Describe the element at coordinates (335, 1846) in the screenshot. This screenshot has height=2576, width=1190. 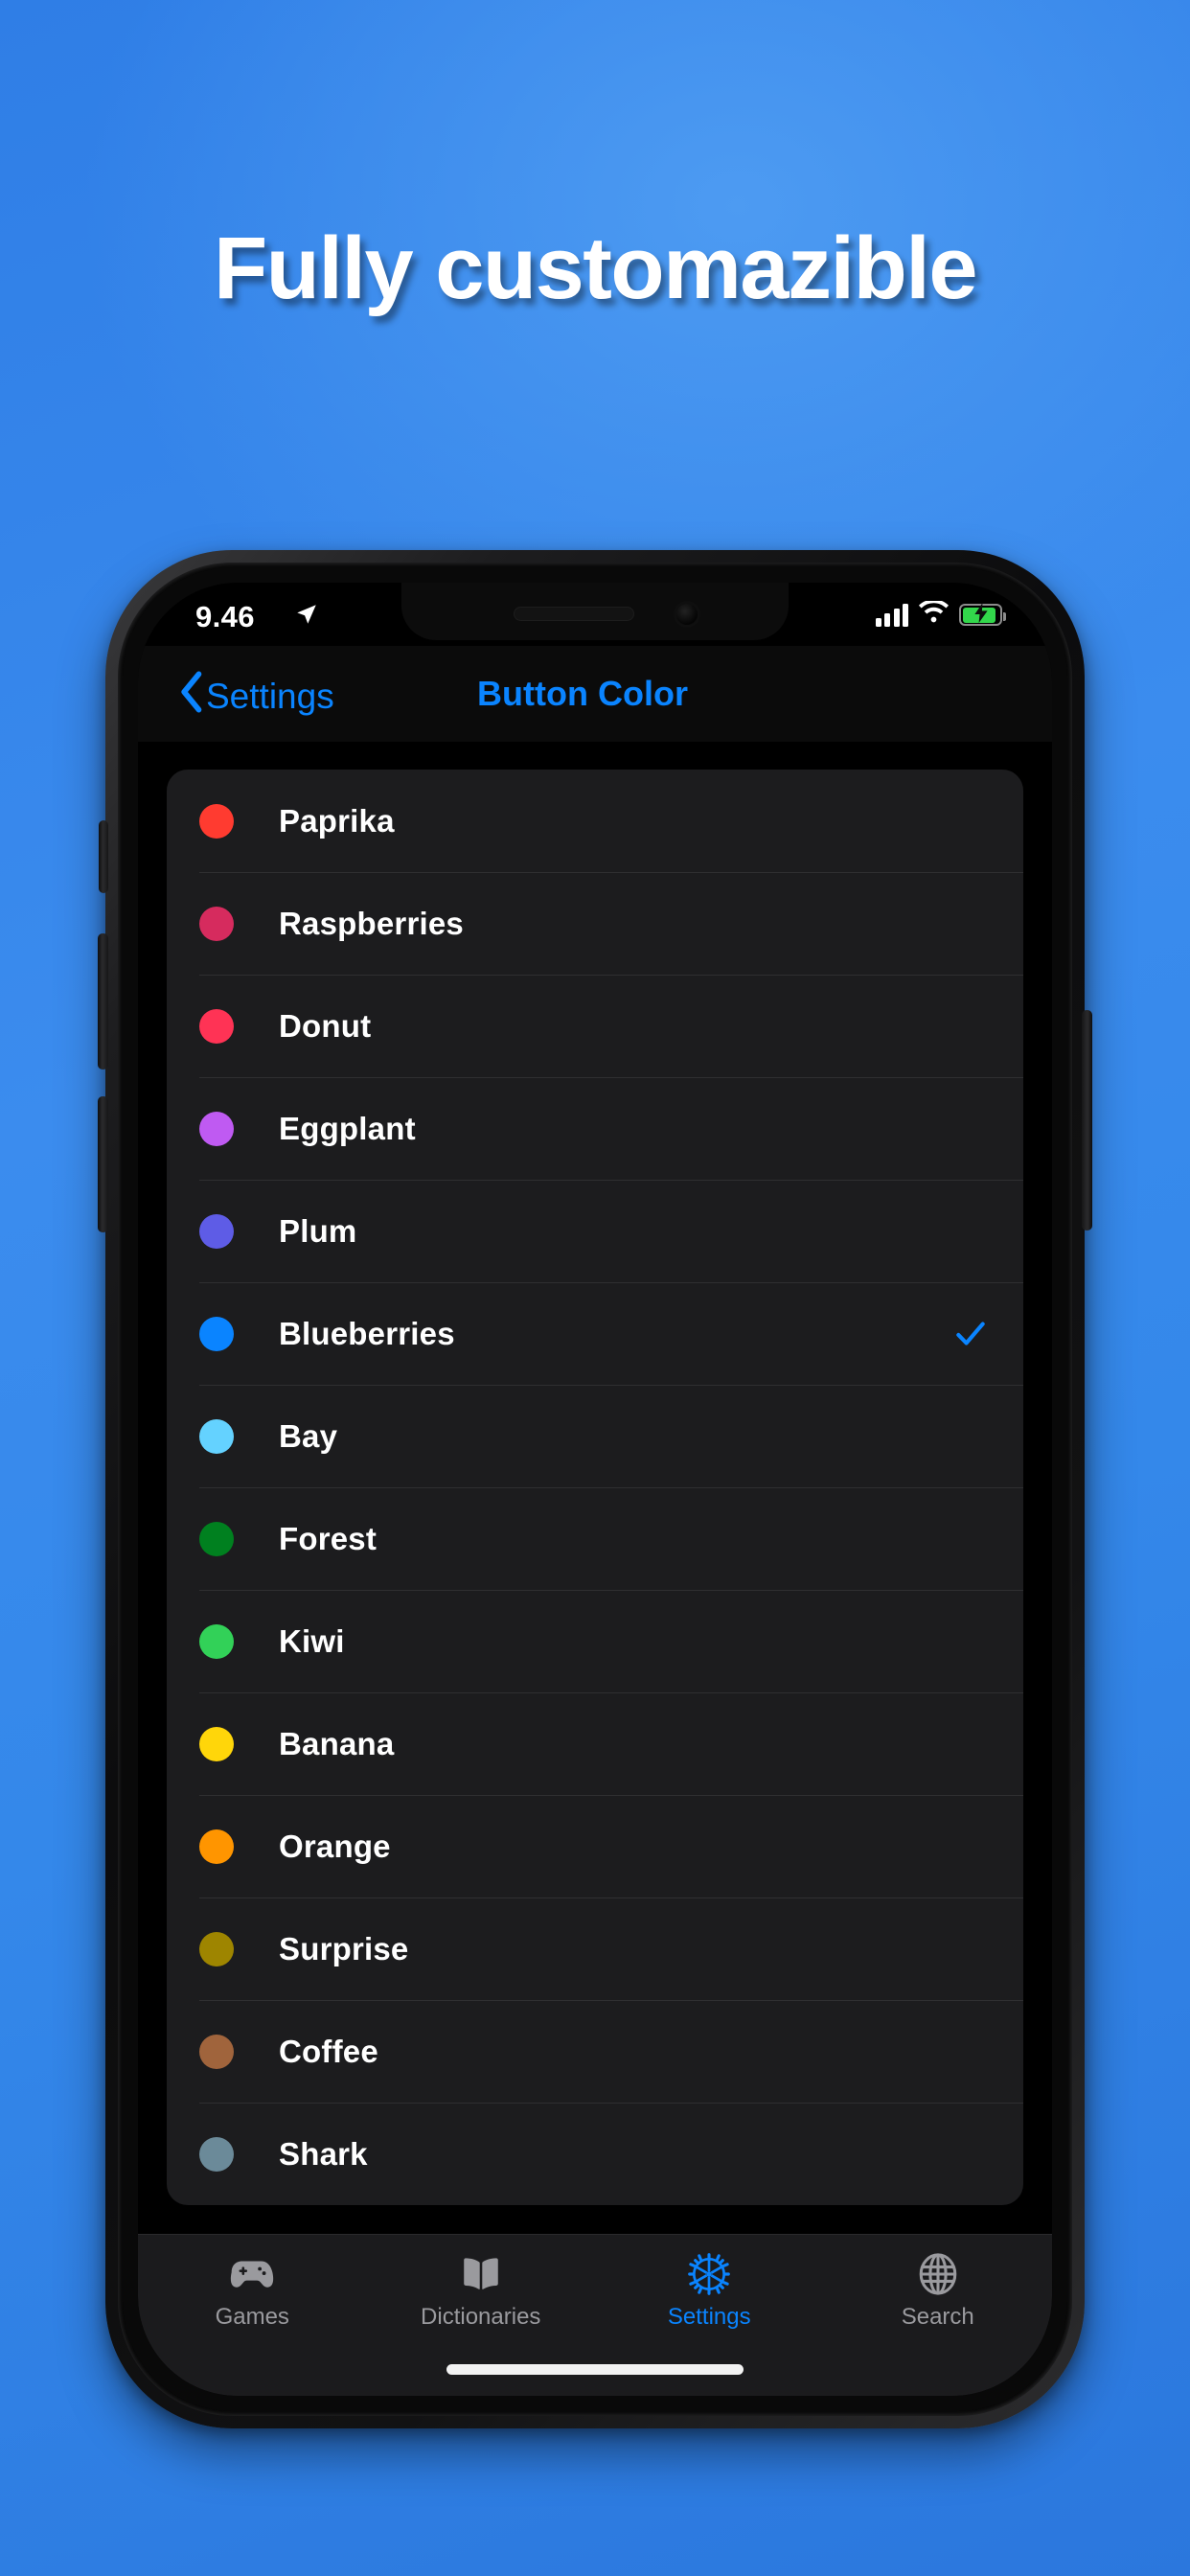
I see `color-row-label: Orange` at that location.